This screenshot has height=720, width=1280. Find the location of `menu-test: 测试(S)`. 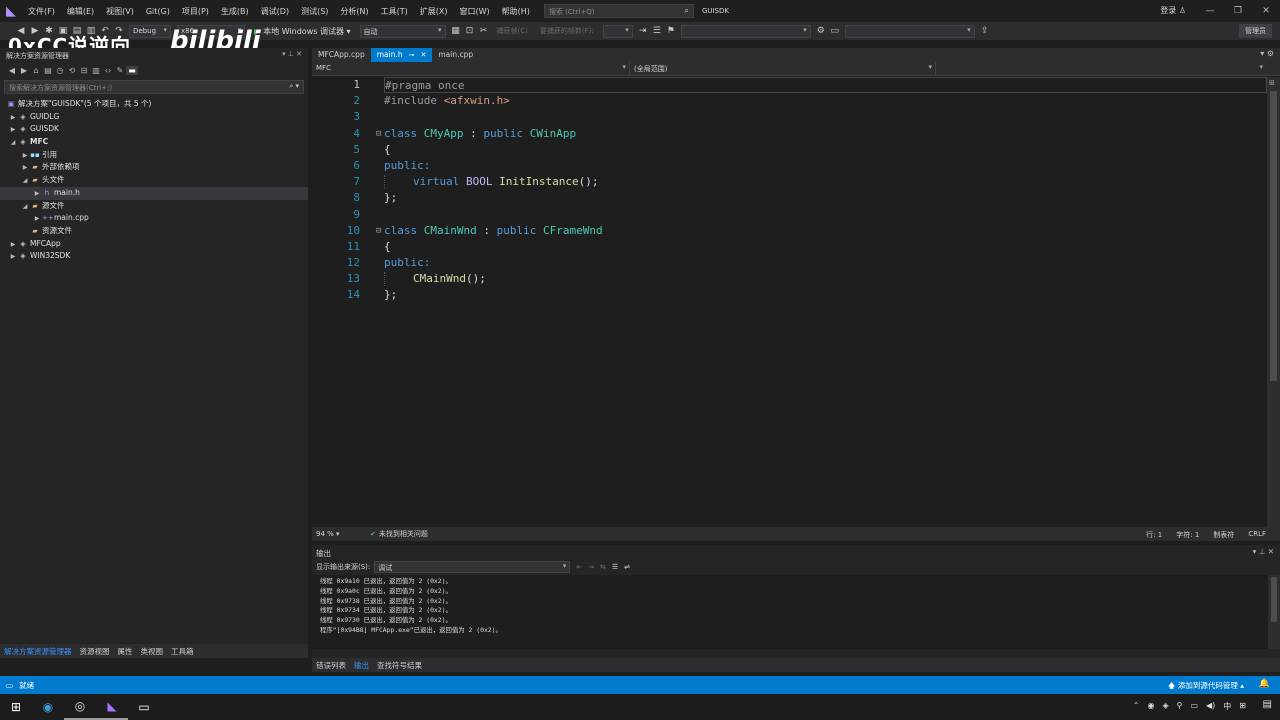

menu-test: 测试(S) is located at coordinates (314, 11).